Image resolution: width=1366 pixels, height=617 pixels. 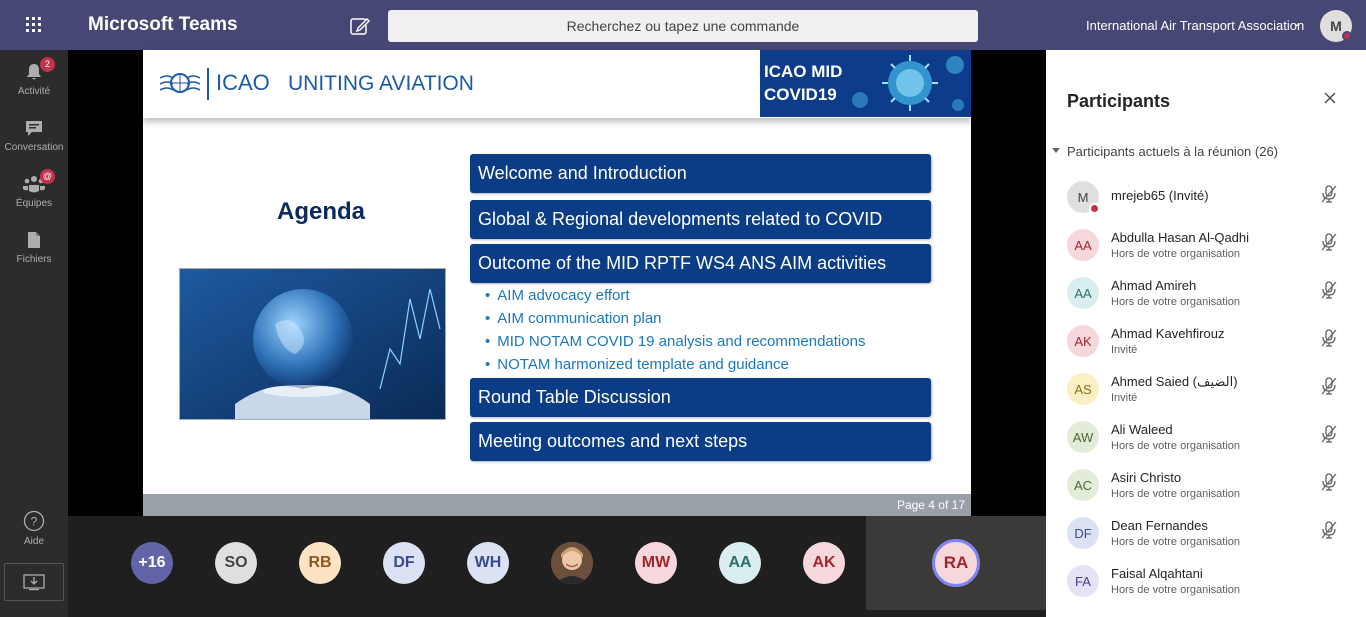 I want to click on participant-avatar: WH, so click(x=488, y=563).